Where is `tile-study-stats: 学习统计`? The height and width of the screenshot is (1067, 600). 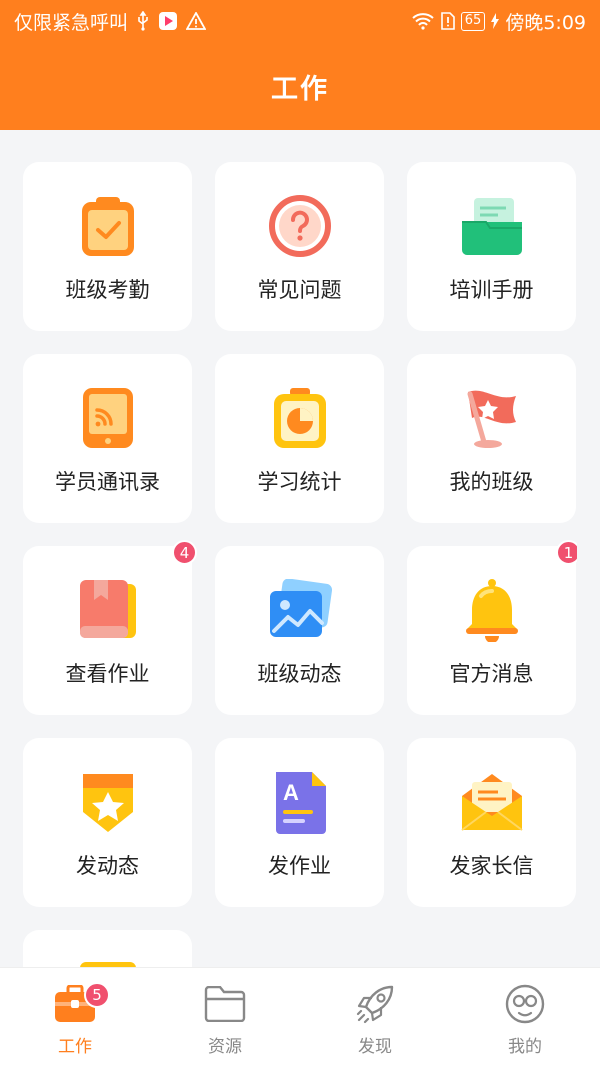
tile-study-stats: 学习统计 is located at coordinates (299, 438).